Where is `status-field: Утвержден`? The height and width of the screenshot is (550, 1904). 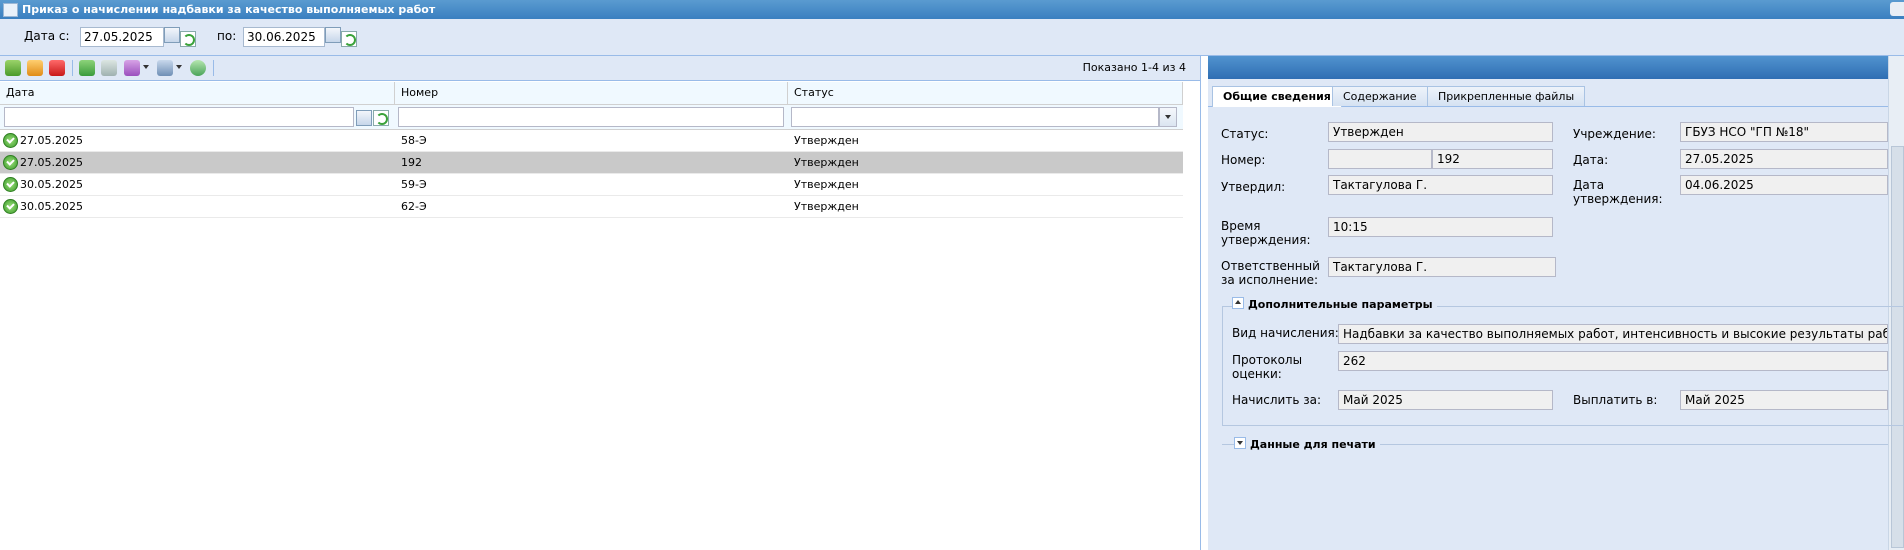 status-field: Утвержден is located at coordinates (1440, 132).